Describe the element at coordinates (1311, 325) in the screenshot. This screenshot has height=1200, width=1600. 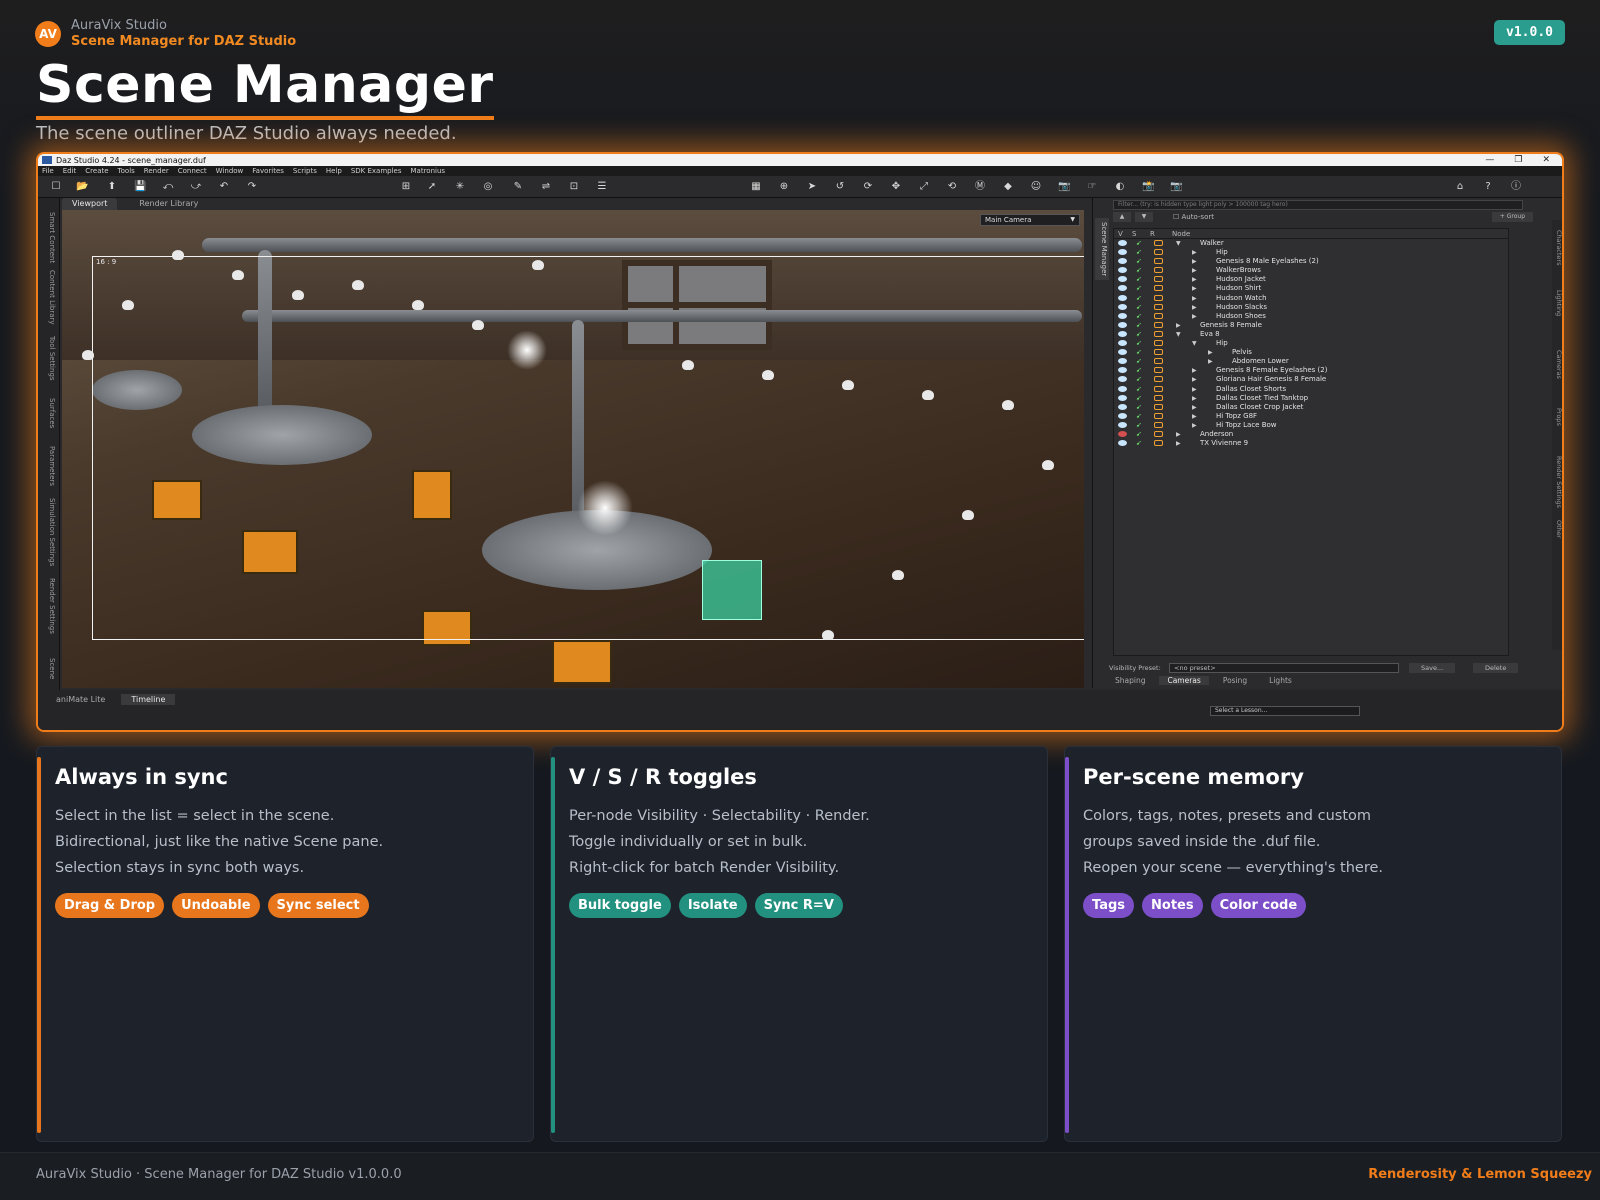
I see `scene-node-row: ➹ ▶ Genesis 8 Female` at that location.